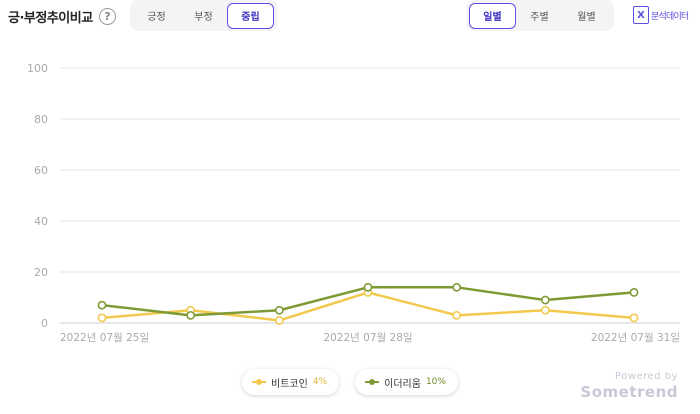  What do you see at coordinates (41, 221) in the screenshot?
I see `y-tick-label-40: 40` at bounding box center [41, 221].